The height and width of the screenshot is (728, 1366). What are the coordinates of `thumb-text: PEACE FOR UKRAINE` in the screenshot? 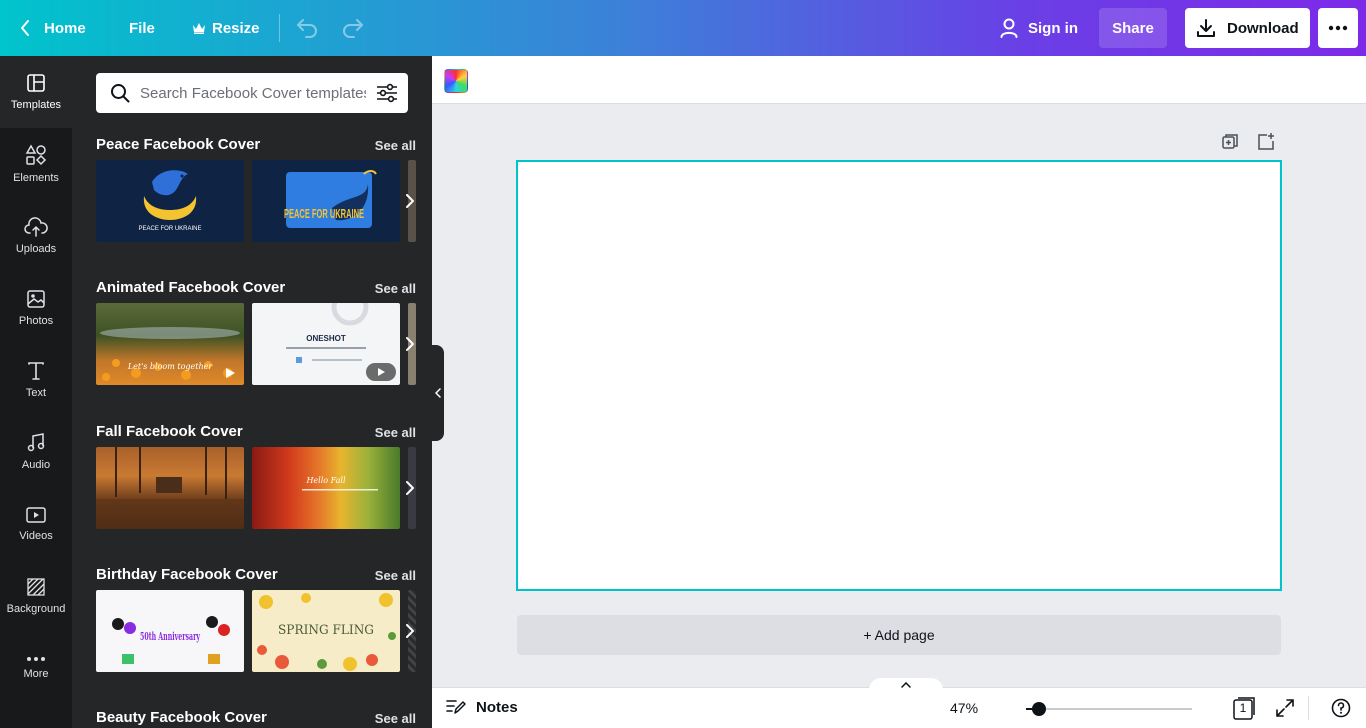 It's located at (324, 213).